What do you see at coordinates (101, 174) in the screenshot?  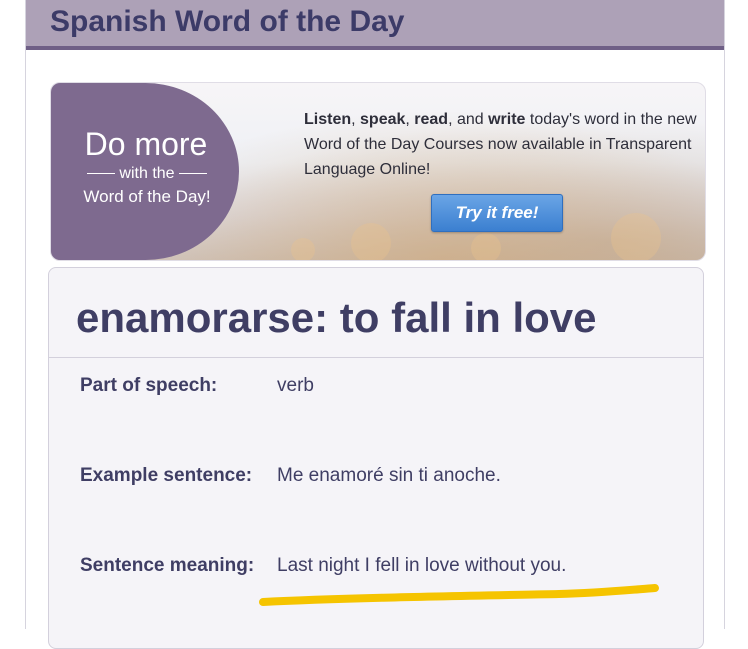 I see `dash-left` at bounding box center [101, 174].